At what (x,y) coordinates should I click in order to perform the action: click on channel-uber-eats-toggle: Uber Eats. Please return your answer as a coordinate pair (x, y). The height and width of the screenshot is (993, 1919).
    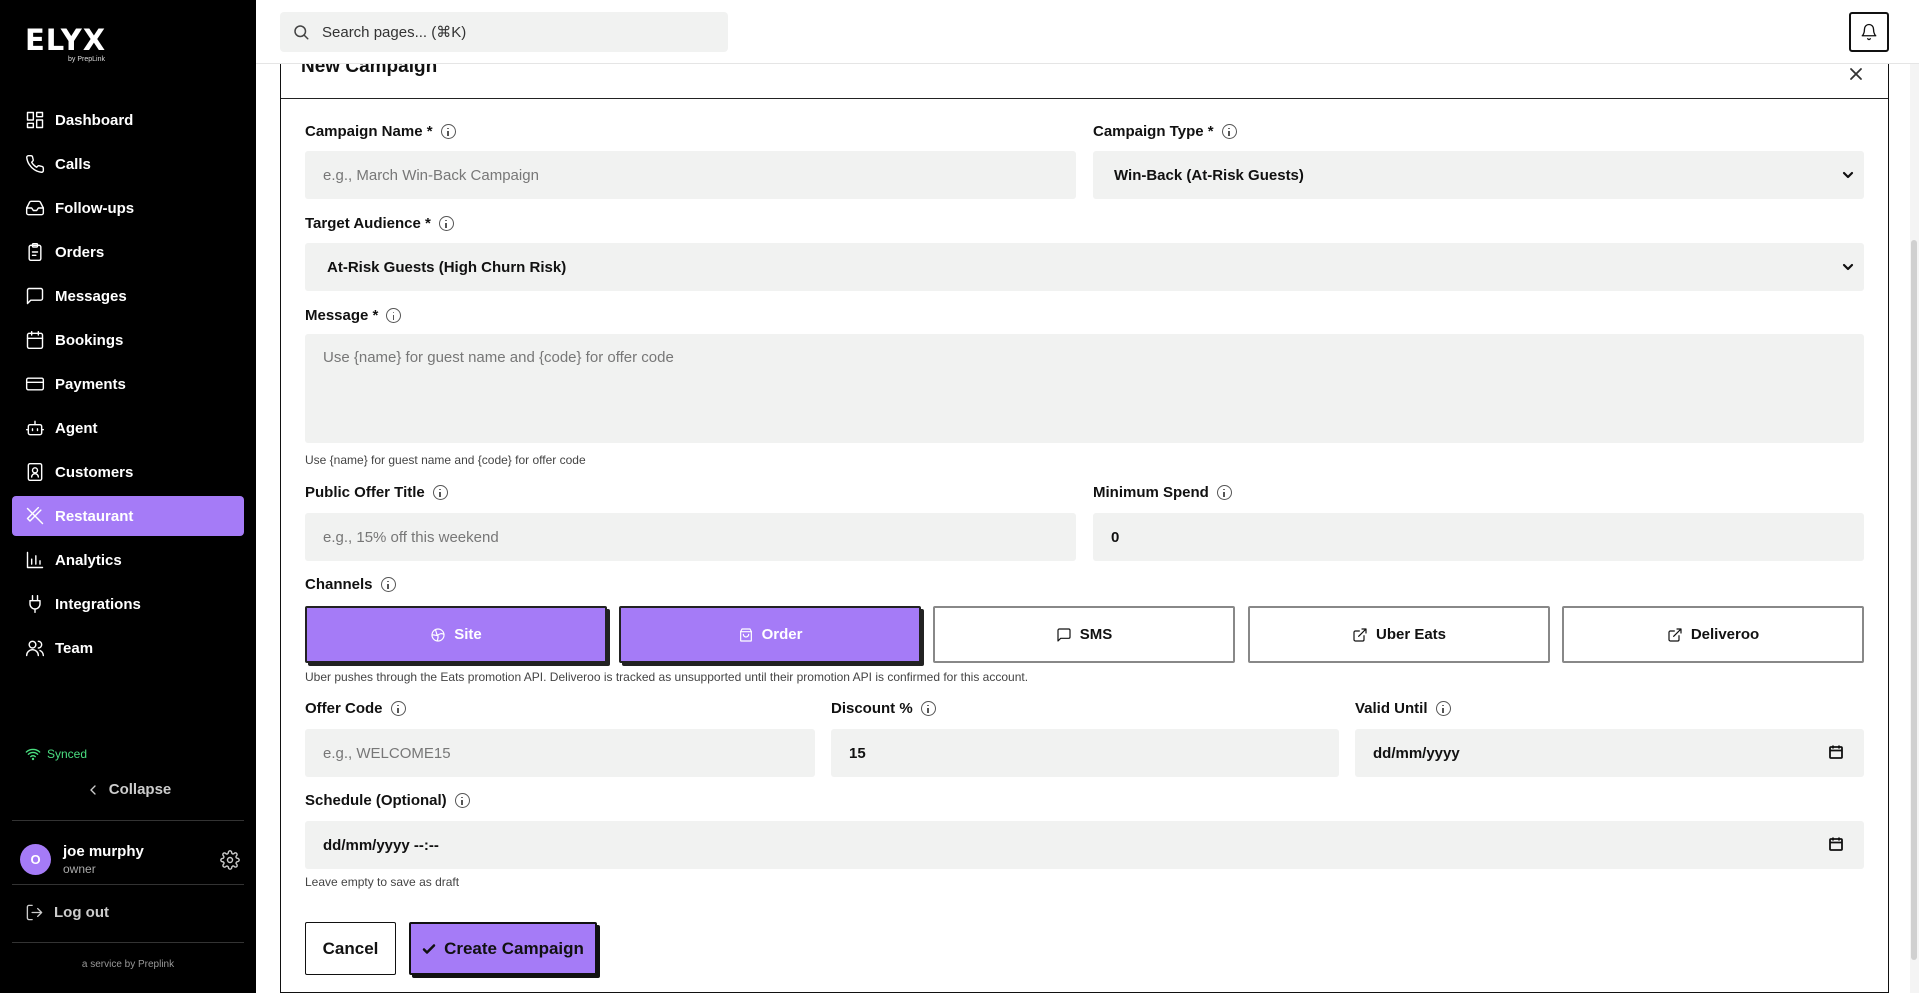
    Looking at the image, I should click on (1399, 634).